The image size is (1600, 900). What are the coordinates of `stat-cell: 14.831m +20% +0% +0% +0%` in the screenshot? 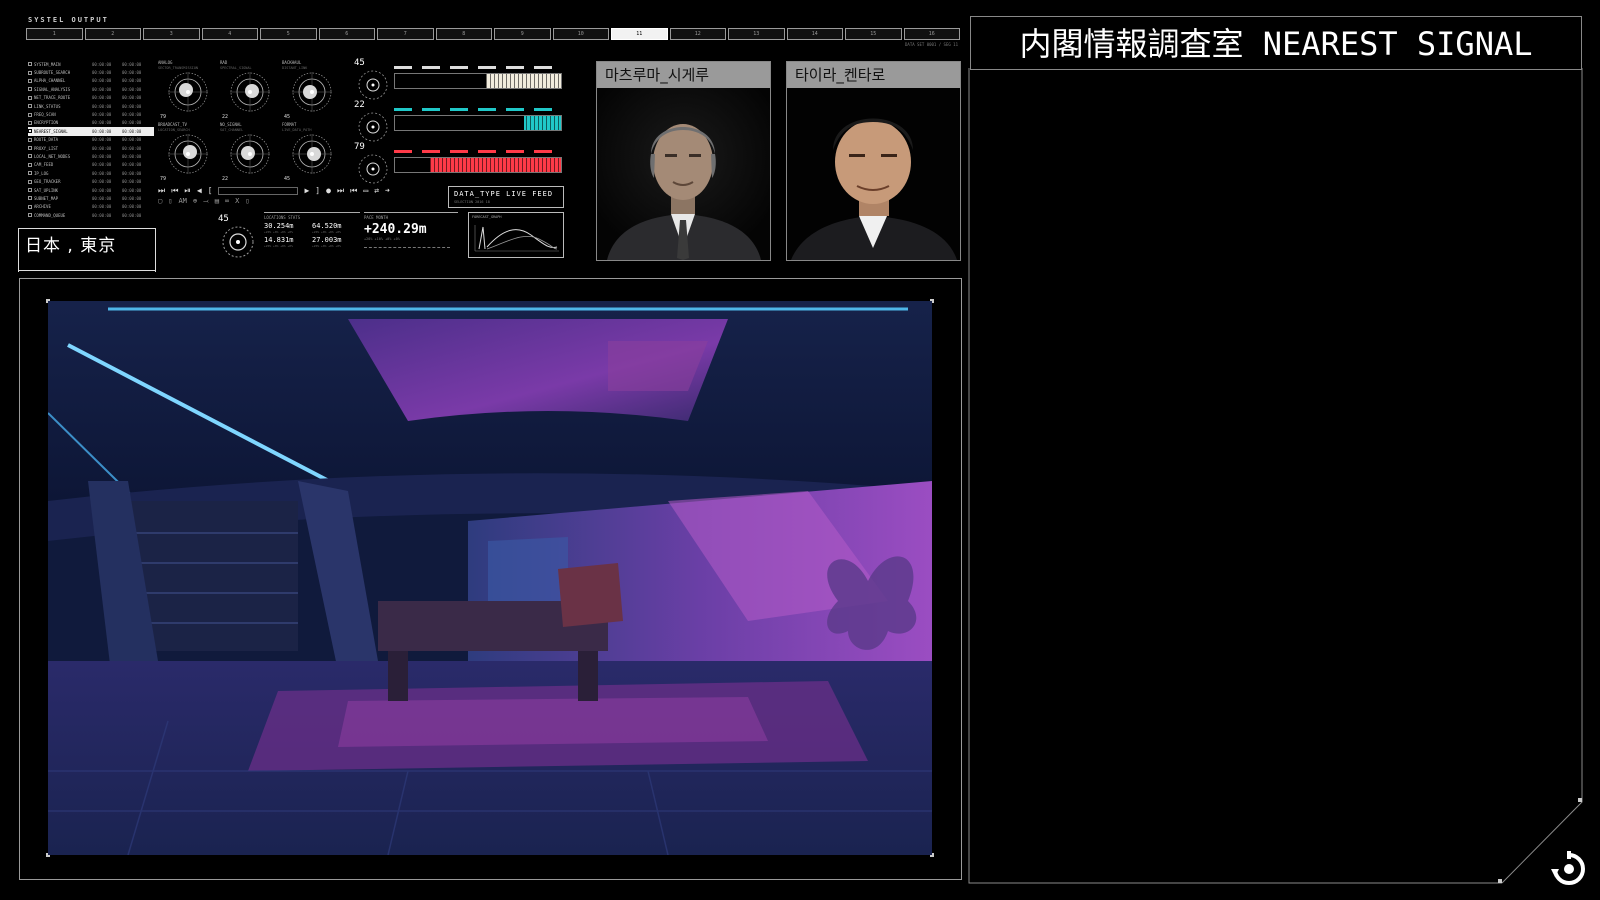 It's located at (288, 241).